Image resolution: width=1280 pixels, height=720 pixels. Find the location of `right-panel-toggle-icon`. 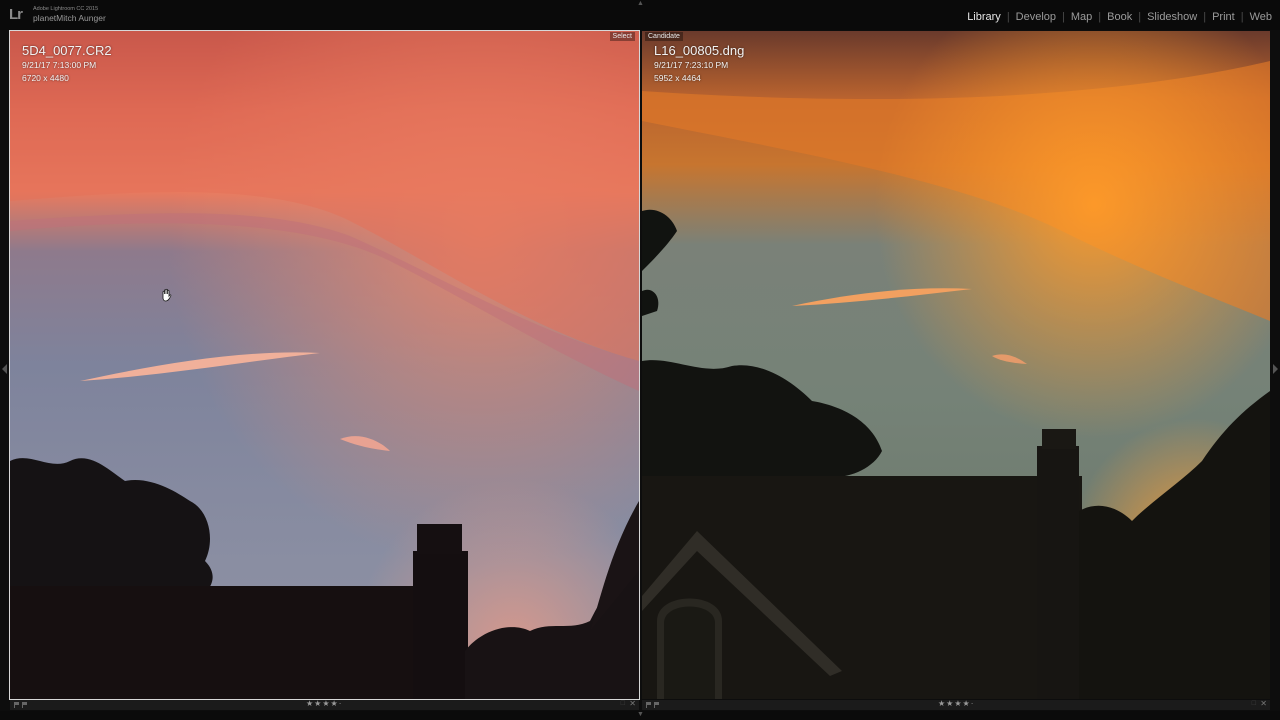

right-panel-toggle-icon is located at coordinates (1275, 369).